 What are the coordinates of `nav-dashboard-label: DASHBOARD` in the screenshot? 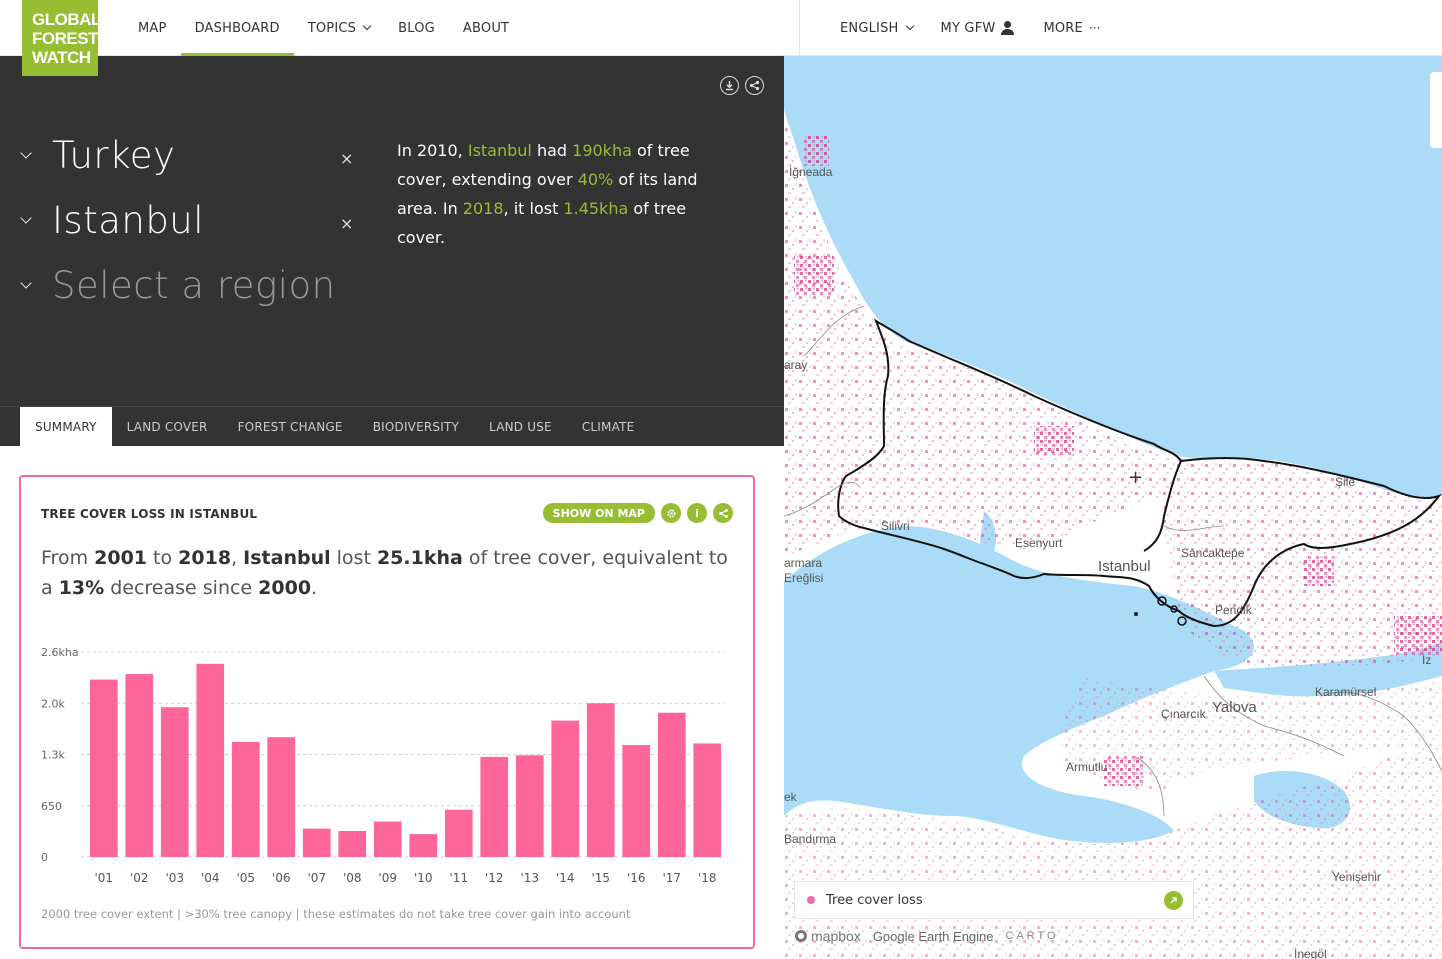 It's located at (237, 28).